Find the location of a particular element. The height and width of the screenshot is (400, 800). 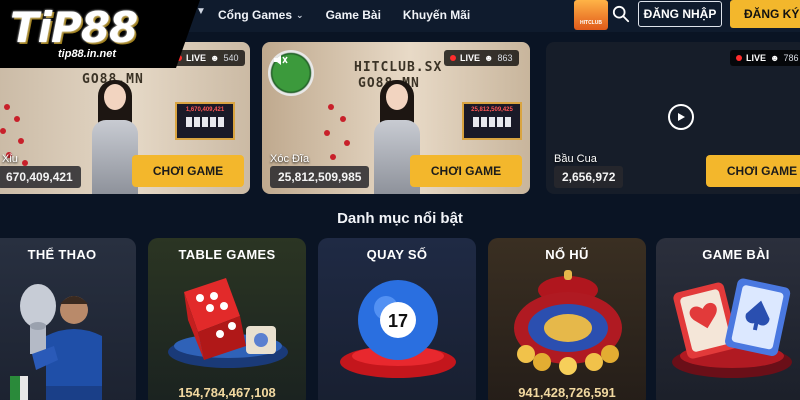

category-no-hu: NỔ HŨ 941,428,726,591 is located at coordinates (567, 319).